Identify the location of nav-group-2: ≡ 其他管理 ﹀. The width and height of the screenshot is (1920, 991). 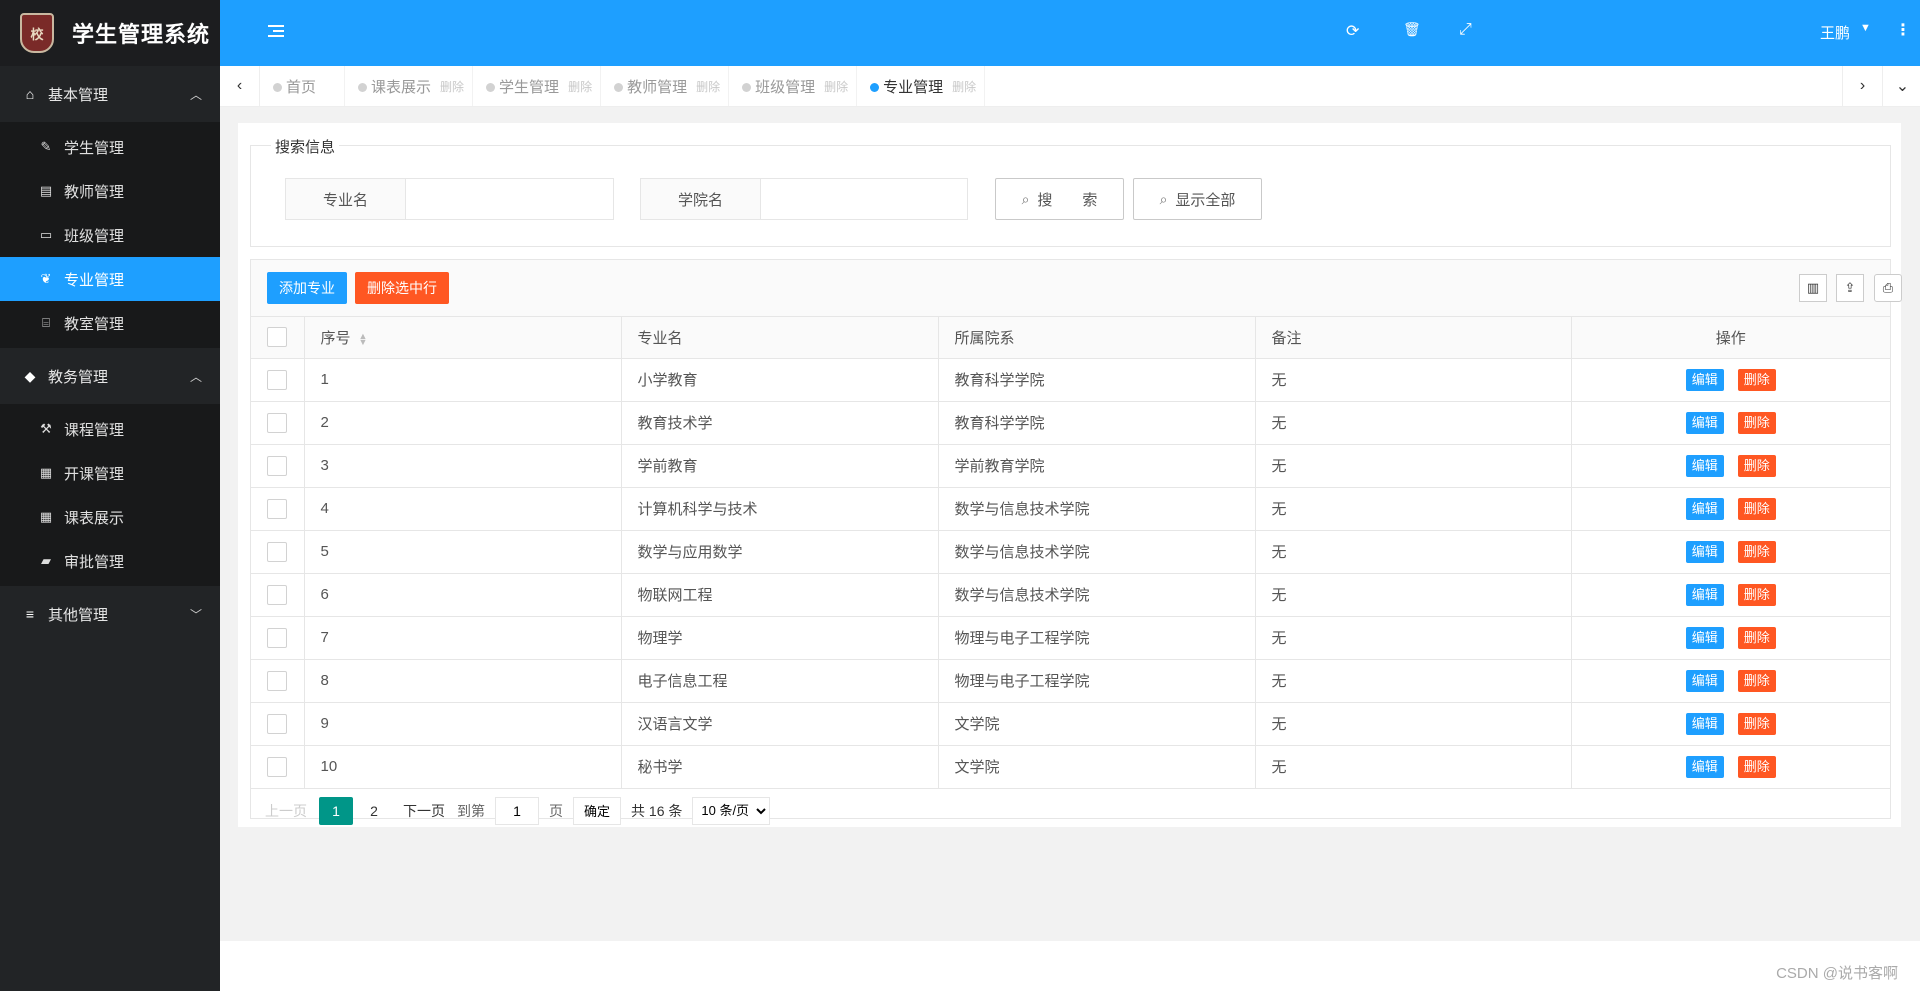
(110, 614).